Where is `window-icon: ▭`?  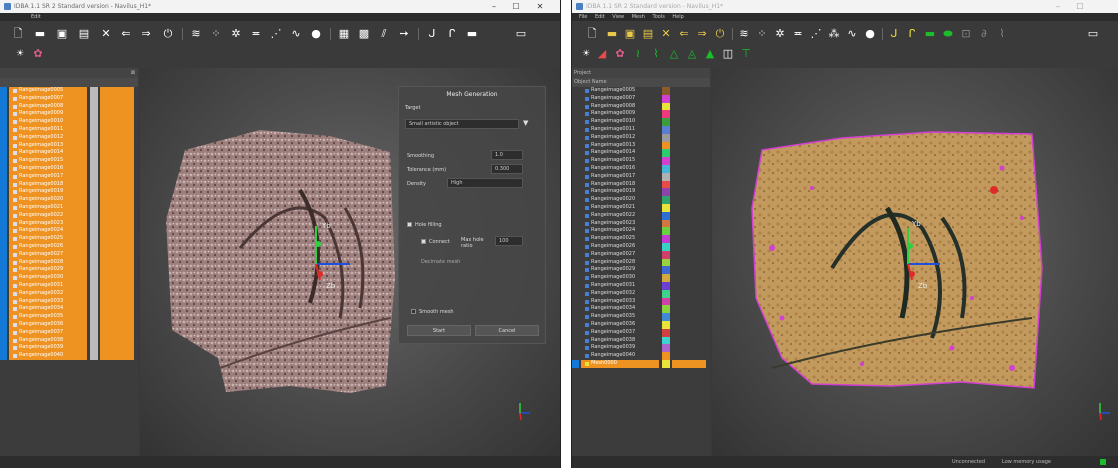 window-icon: ▭ is located at coordinates (521, 34).